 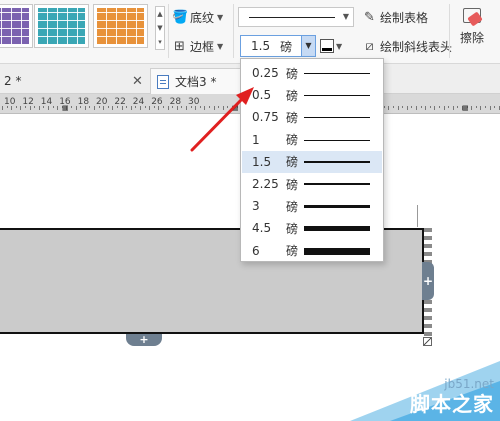 I want to click on pen-color-button: ▼, so click(x=334, y=46).